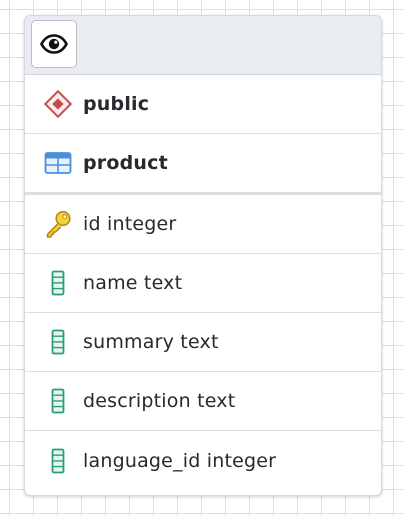  Describe the element at coordinates (203, 45) in the screenshot. I see `card-toolbar` at that location.